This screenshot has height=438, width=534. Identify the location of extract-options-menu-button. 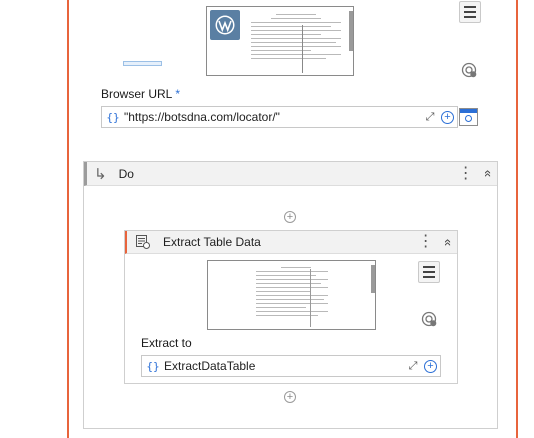
(429, 272).